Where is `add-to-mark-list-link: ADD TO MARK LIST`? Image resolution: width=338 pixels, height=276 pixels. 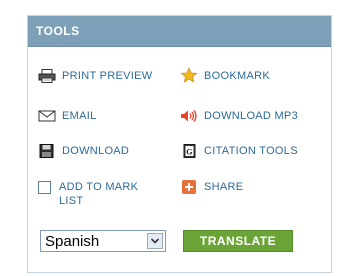 add-to-mark-list-link: ADD TO MARK LIST is located at coordinates (98, 194).